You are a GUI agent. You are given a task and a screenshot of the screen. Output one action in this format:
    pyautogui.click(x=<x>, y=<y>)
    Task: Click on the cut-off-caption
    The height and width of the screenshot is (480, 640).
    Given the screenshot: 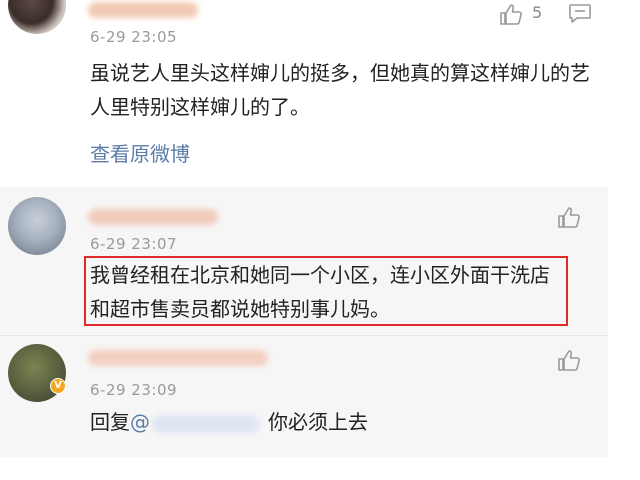 What is the action you would take?
    pyautogui.click(x=320, y=472)
    